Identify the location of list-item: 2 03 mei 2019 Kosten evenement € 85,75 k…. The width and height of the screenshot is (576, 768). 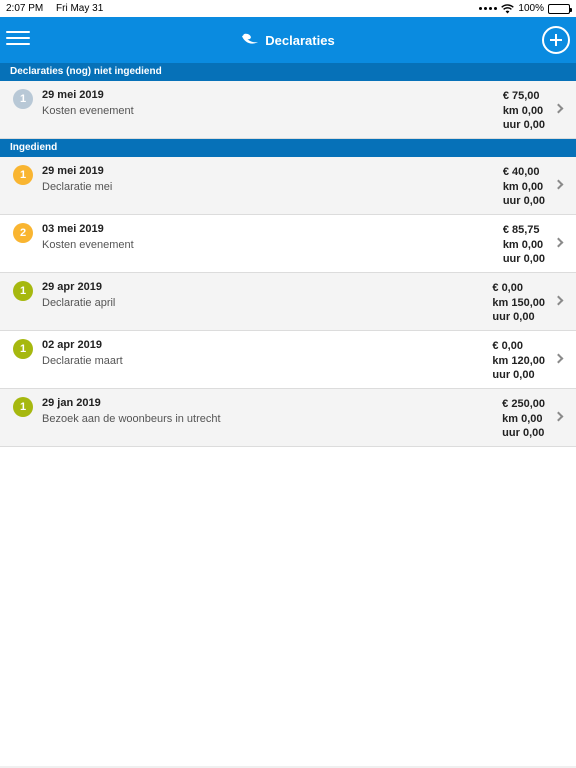
(288, 244).